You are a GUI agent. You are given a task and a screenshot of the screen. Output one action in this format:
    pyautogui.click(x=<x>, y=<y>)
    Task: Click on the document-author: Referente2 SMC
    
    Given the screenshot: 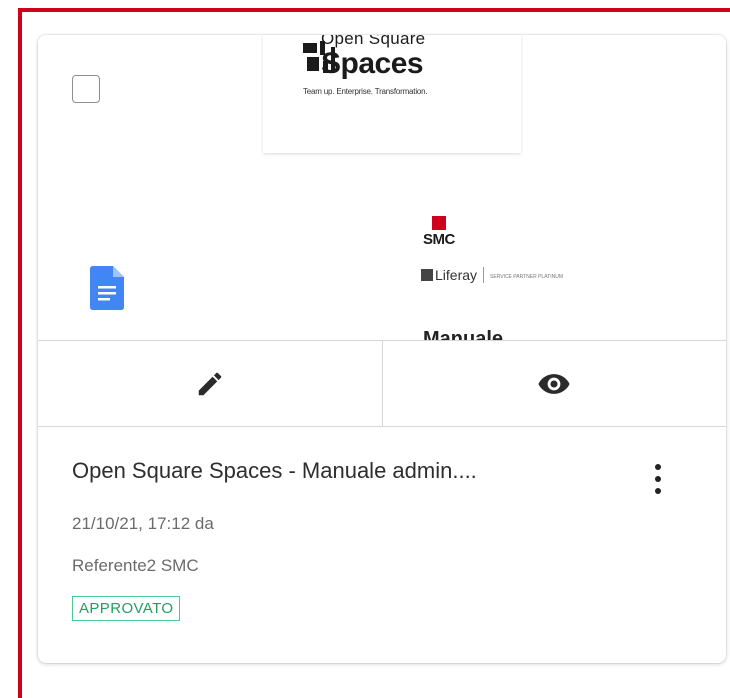 What is the action you would take?
    pyautogui.click(x=135, y=565)
    